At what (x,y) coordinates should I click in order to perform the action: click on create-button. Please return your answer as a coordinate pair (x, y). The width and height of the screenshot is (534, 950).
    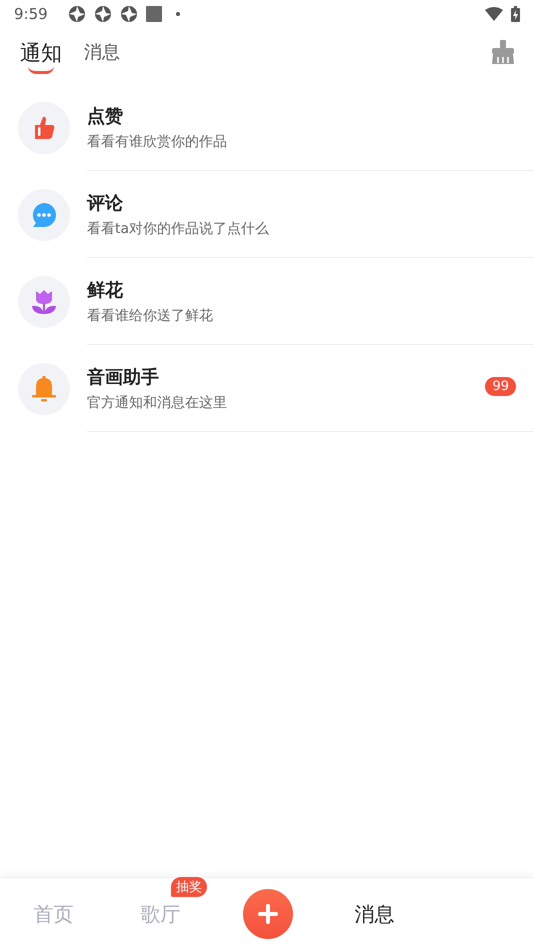
    Looking at the image, I should click on (267, 914).